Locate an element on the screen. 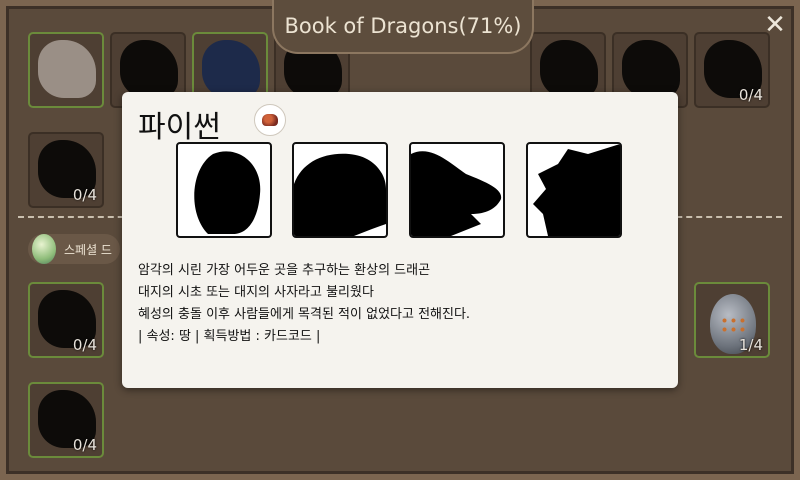  collection-count: 1/4 is located at coordinates (750, 345).